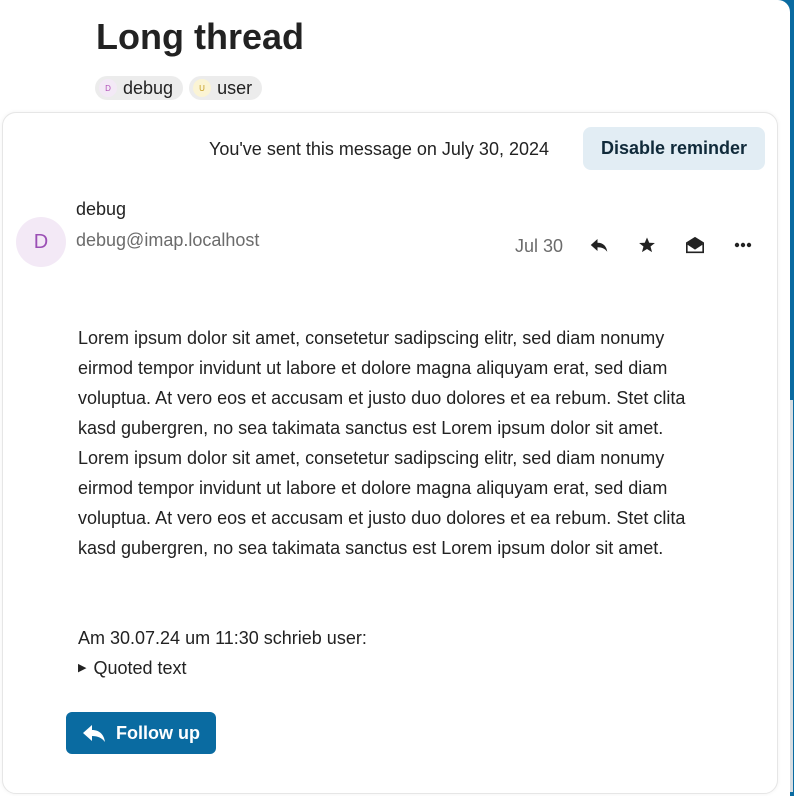 The height and width of the screenshot is (796, 794). What do you see at coordinates (202, 88) in the screenshot?
I see `tag-user-initial: U` at bounding box center [202, 88].